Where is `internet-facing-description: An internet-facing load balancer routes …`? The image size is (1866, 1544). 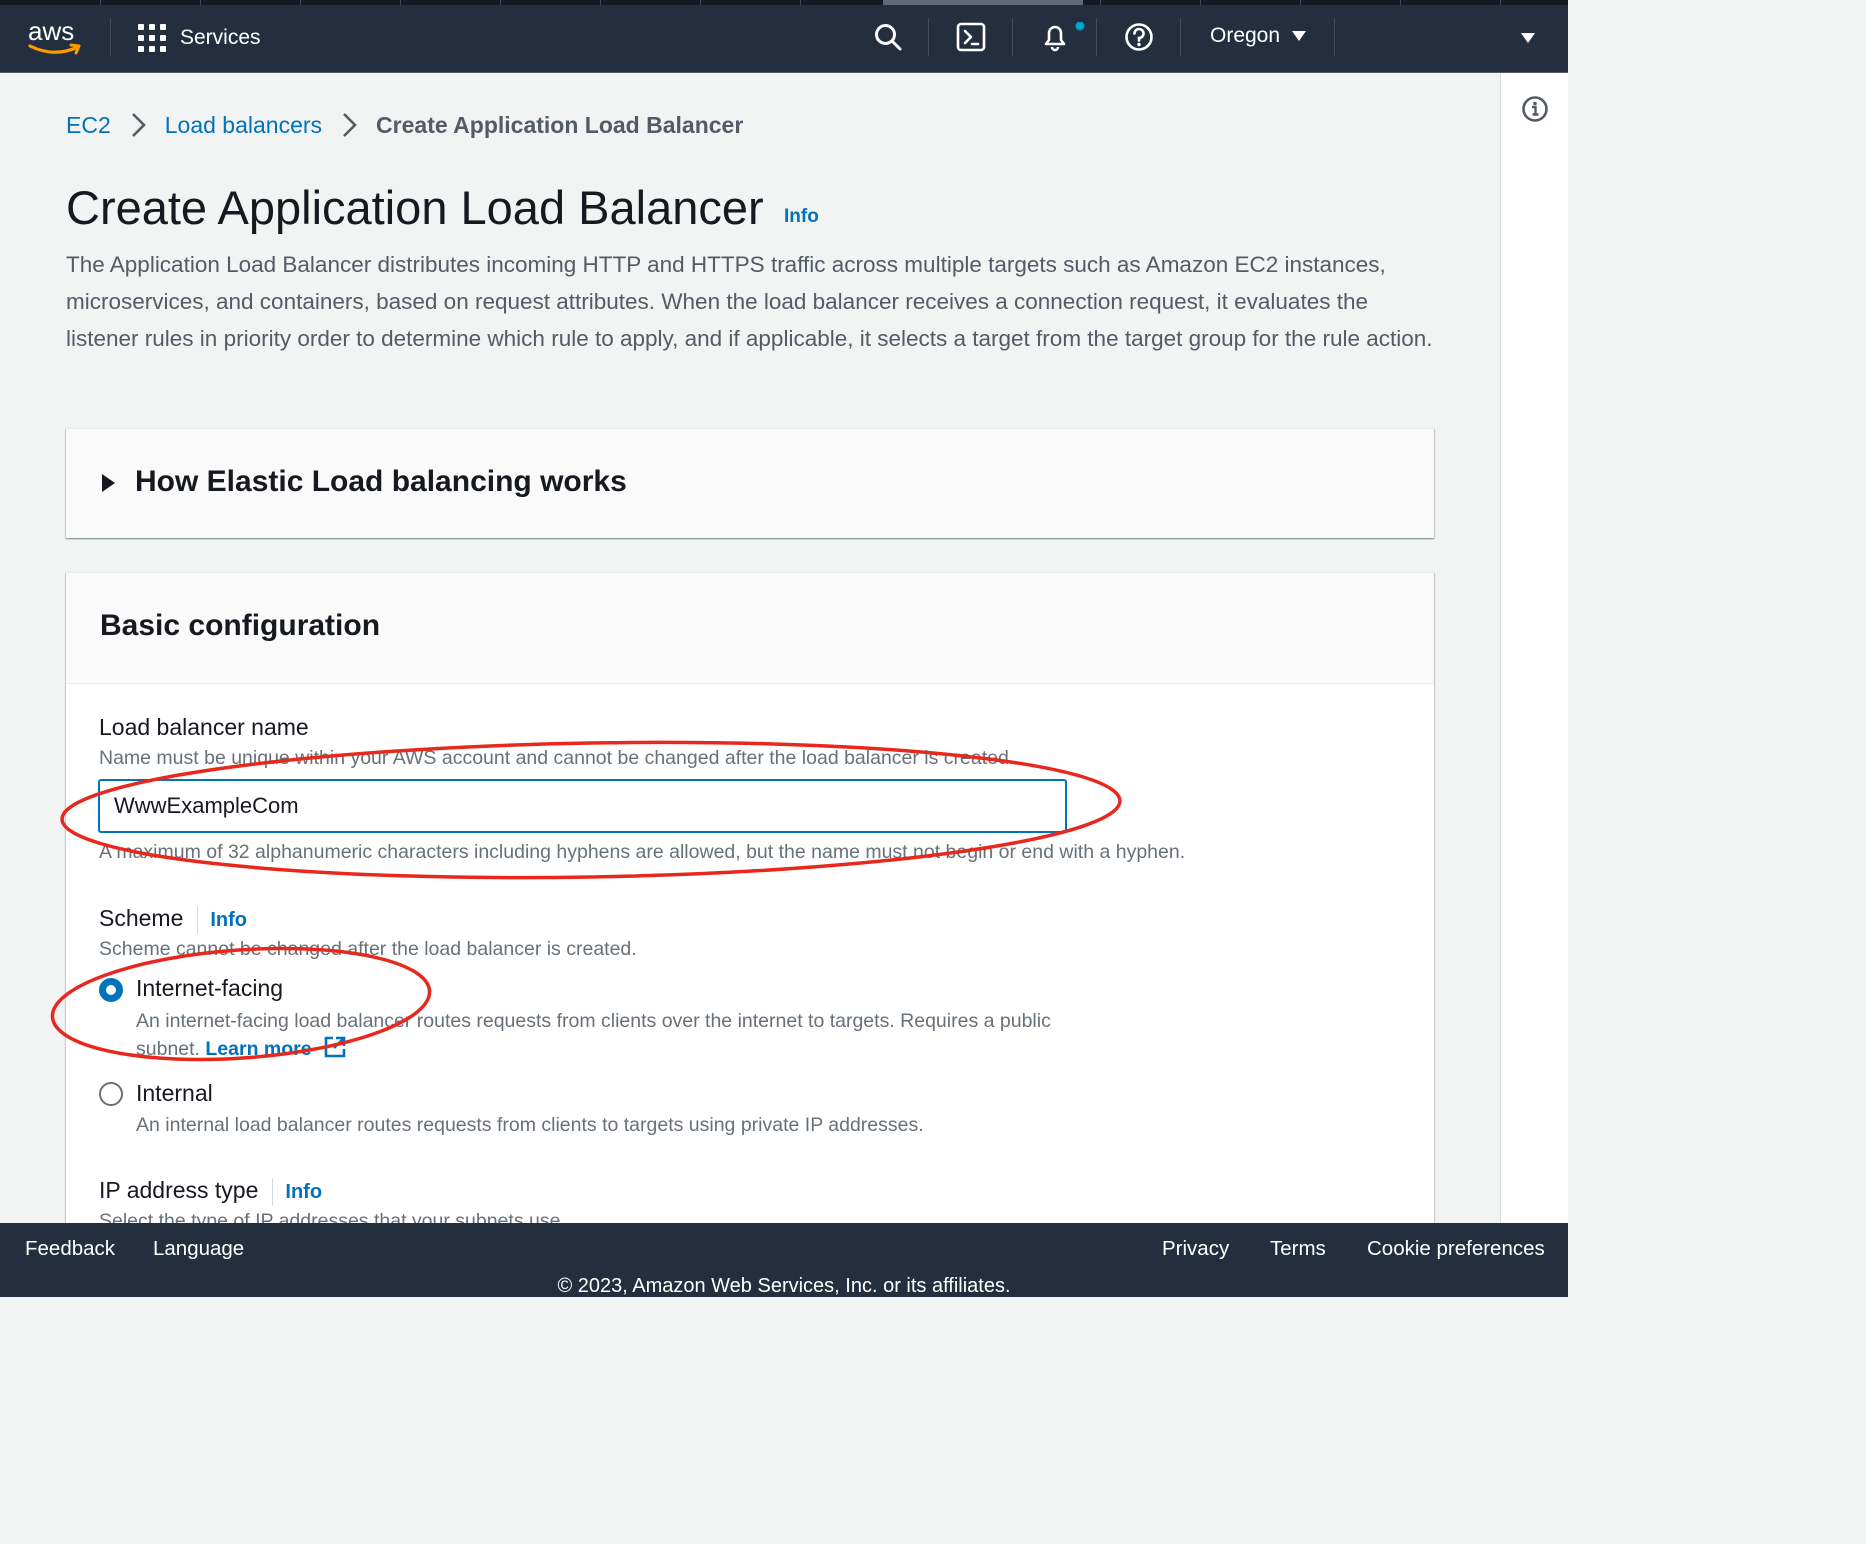 internet-facing-description: An internet-facing load balancer routes … is located at coordinates (601, 1035).